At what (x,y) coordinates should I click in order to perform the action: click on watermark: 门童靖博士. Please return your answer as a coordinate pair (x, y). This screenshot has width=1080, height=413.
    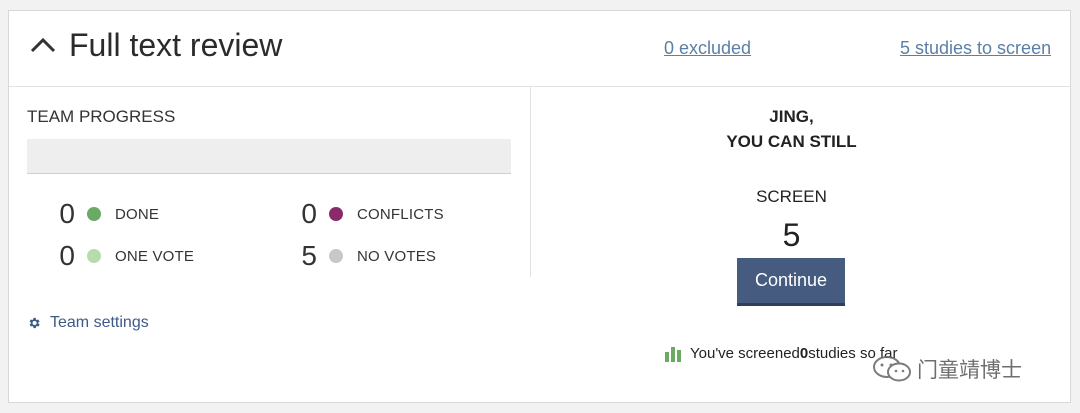
    Looking at the image, I should click on (946, 369).